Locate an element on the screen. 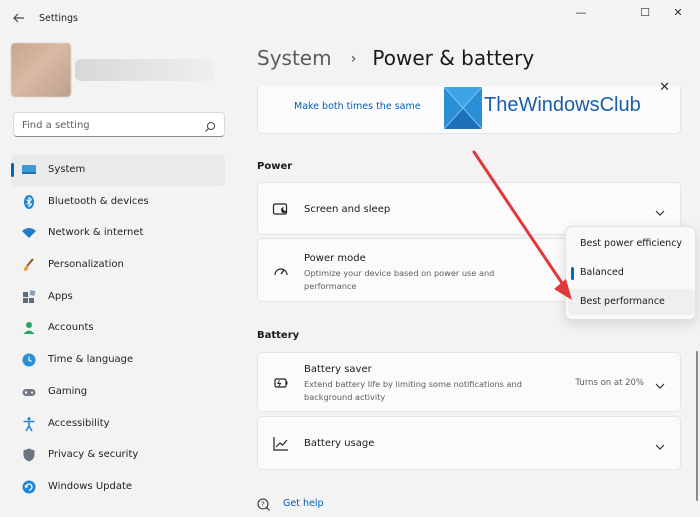 Image resolution: width=700 pixels, height=517 pixels. option-label: Best performance is located at coordinates (622, 301).